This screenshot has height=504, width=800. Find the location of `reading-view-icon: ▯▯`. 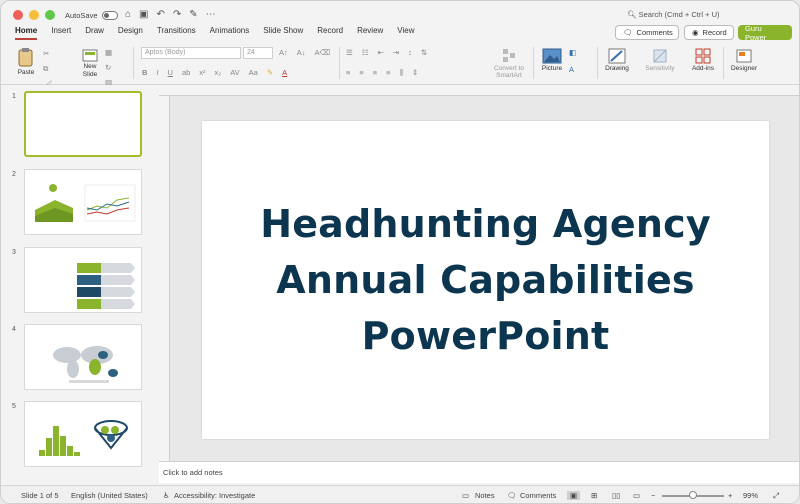

reading-view-icon: ▯▯ is located at coordinates (616, 495).